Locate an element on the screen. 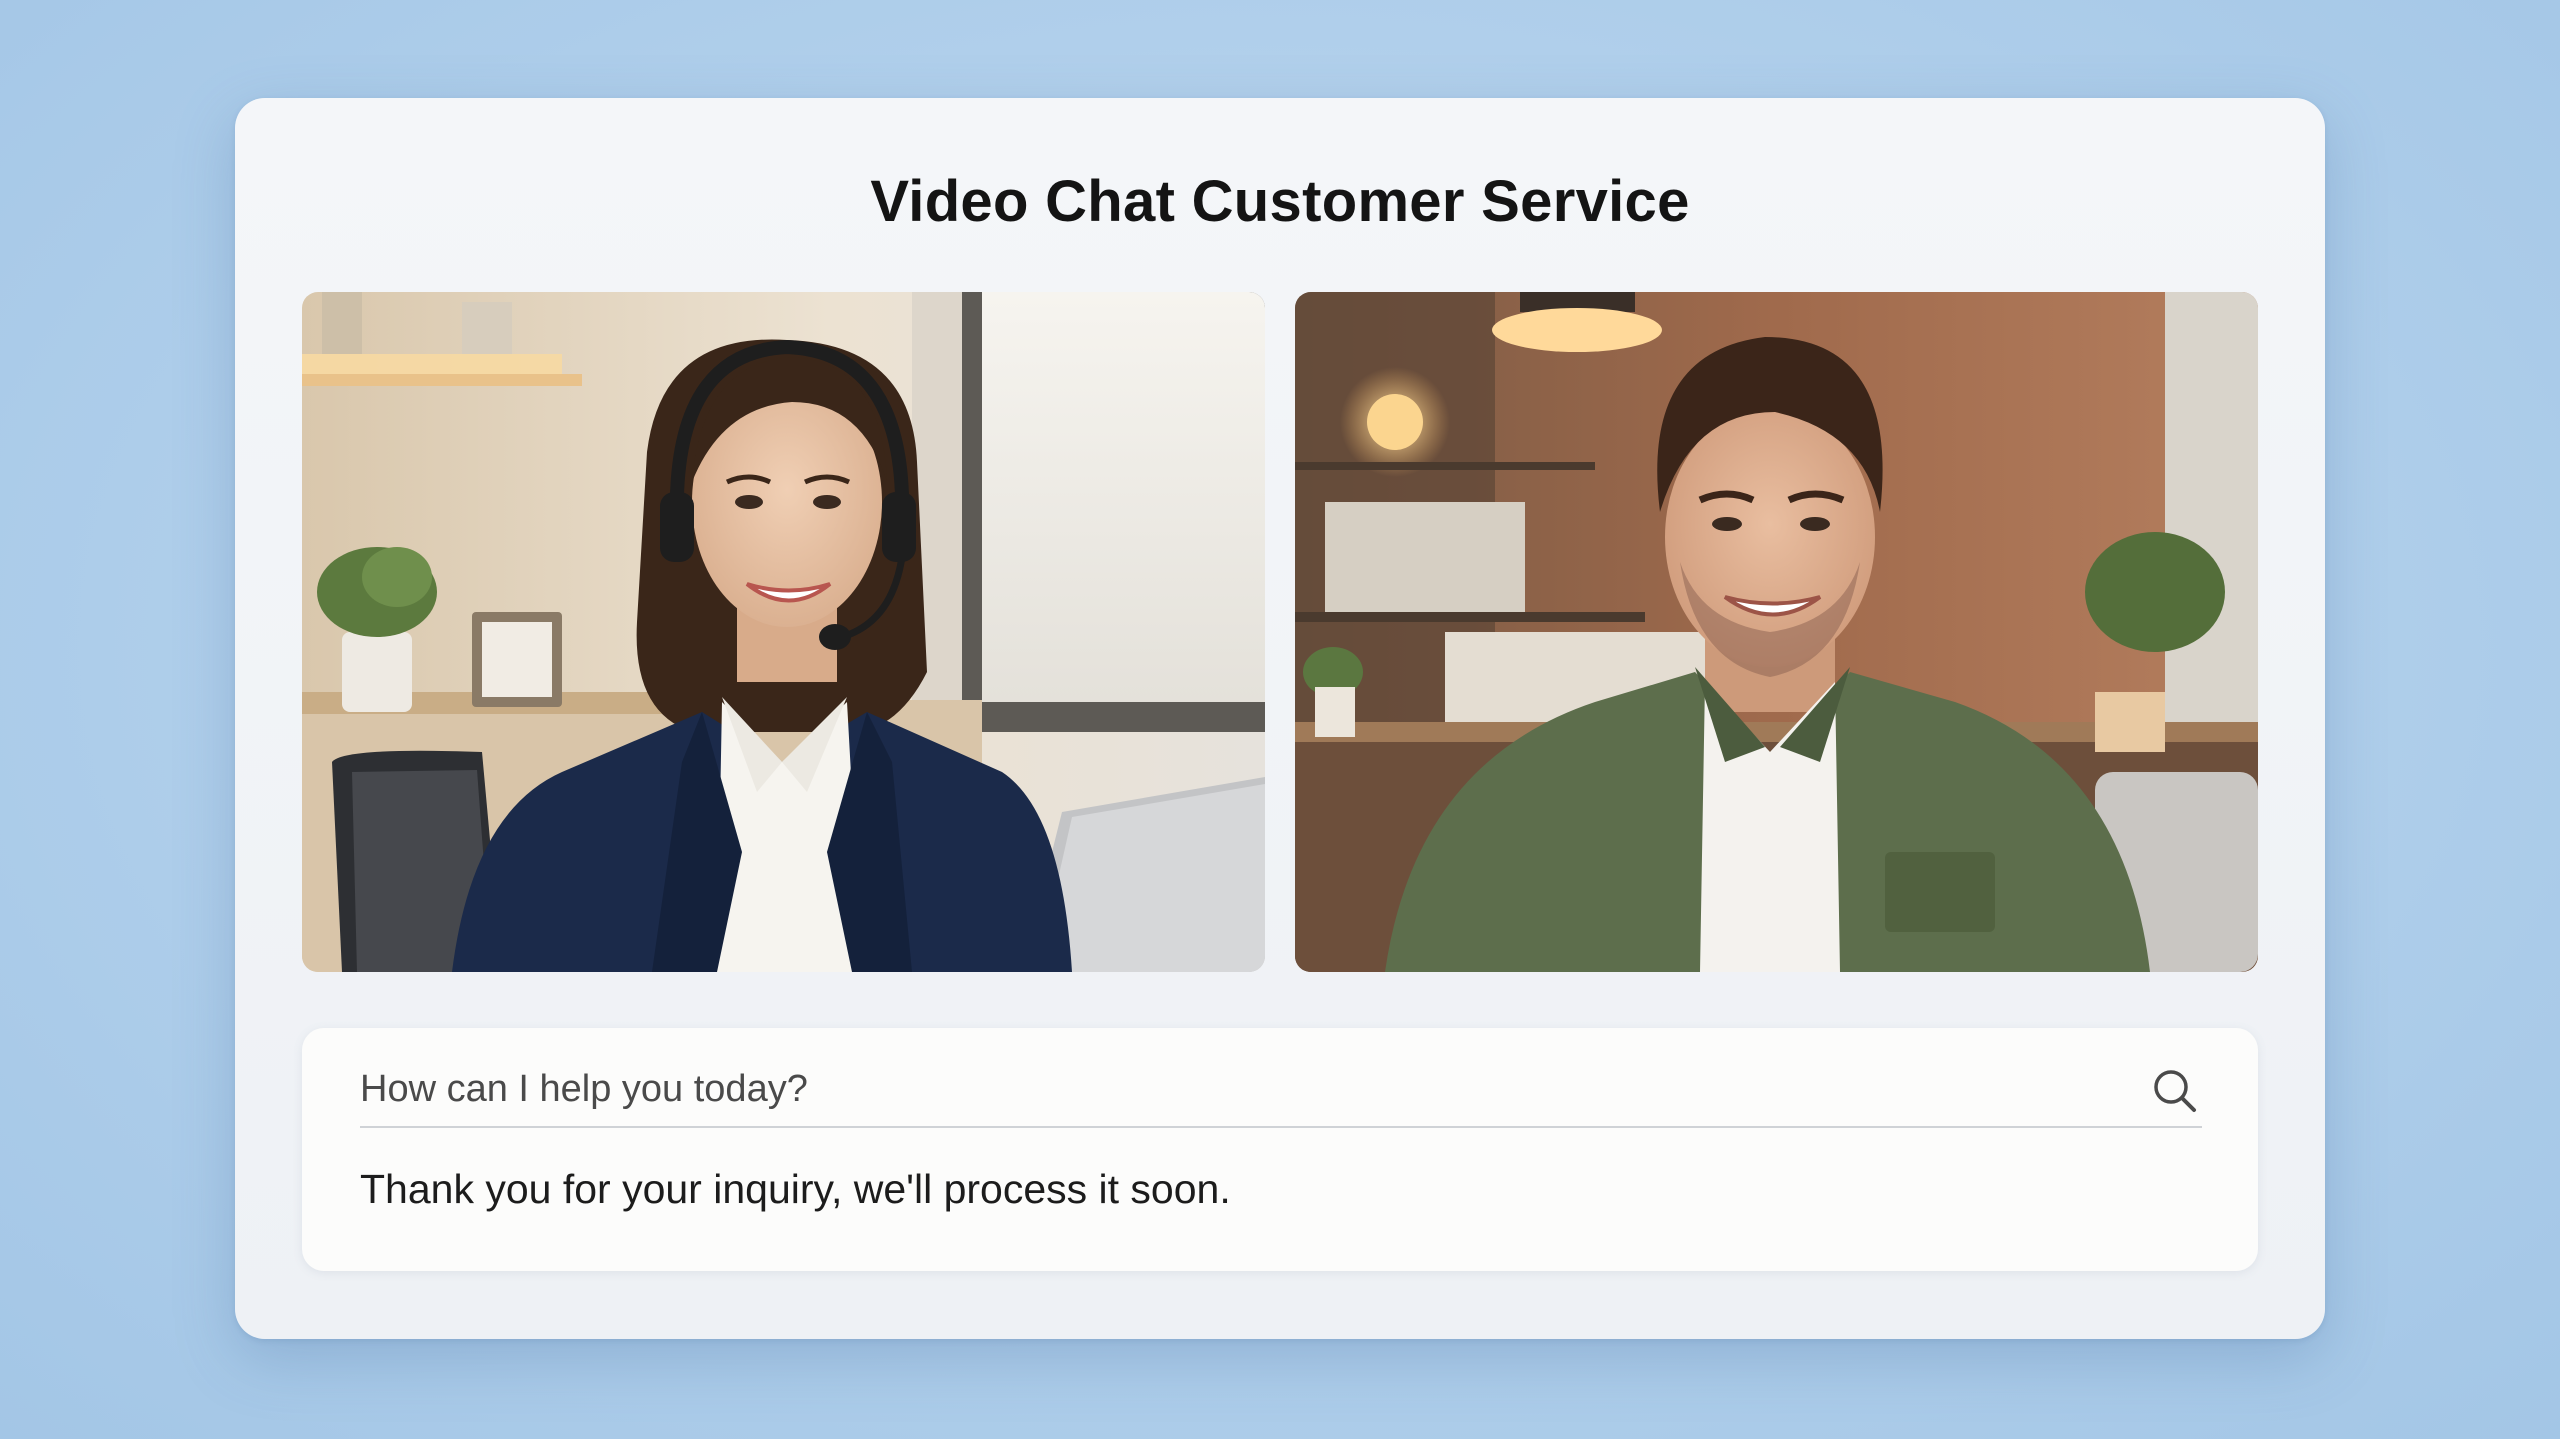 Image resolution: width=2560 pixels, height=1439 pixels. page-title: Video Chat Customer Service is located at coordinates (1280, 201).